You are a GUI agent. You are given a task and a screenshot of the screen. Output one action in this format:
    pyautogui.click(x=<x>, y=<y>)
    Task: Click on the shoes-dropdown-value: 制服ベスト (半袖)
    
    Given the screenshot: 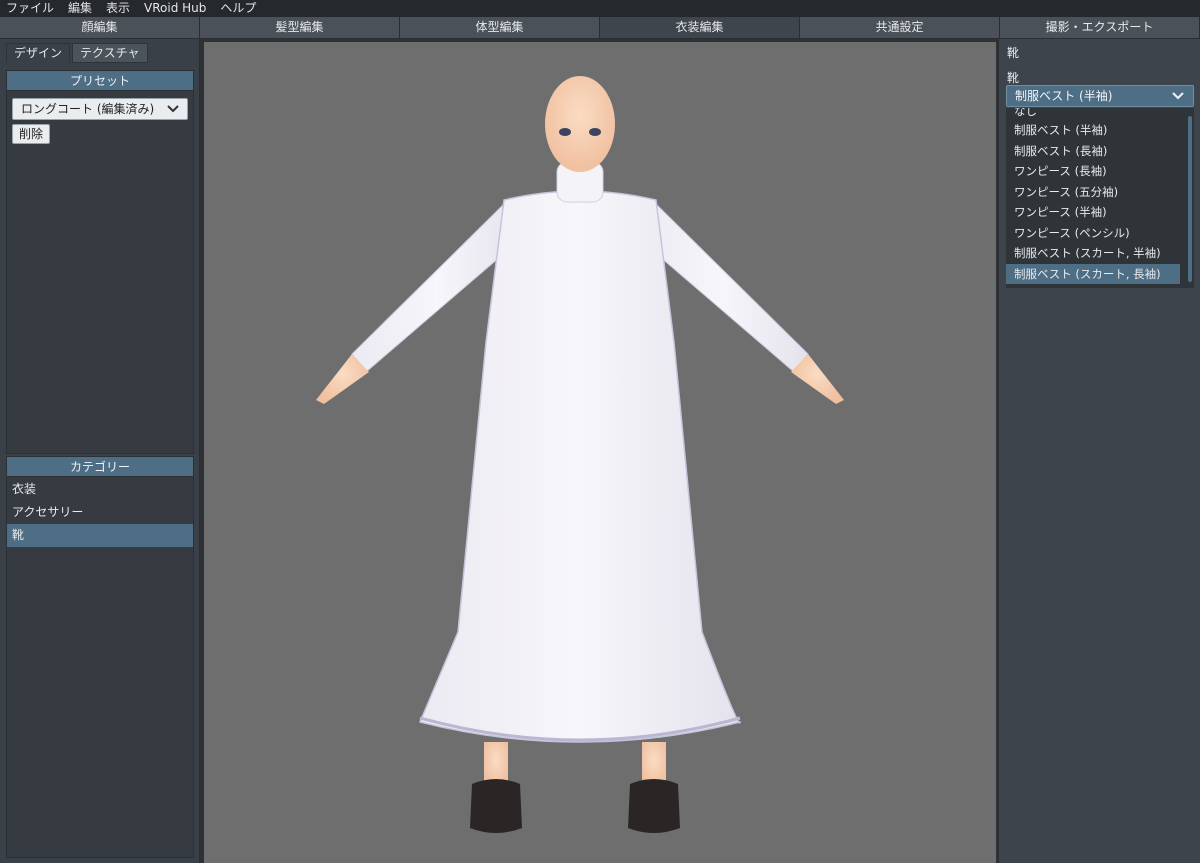 What is the action you would take?
    pyautogui.click(x=1064, y=96)
    